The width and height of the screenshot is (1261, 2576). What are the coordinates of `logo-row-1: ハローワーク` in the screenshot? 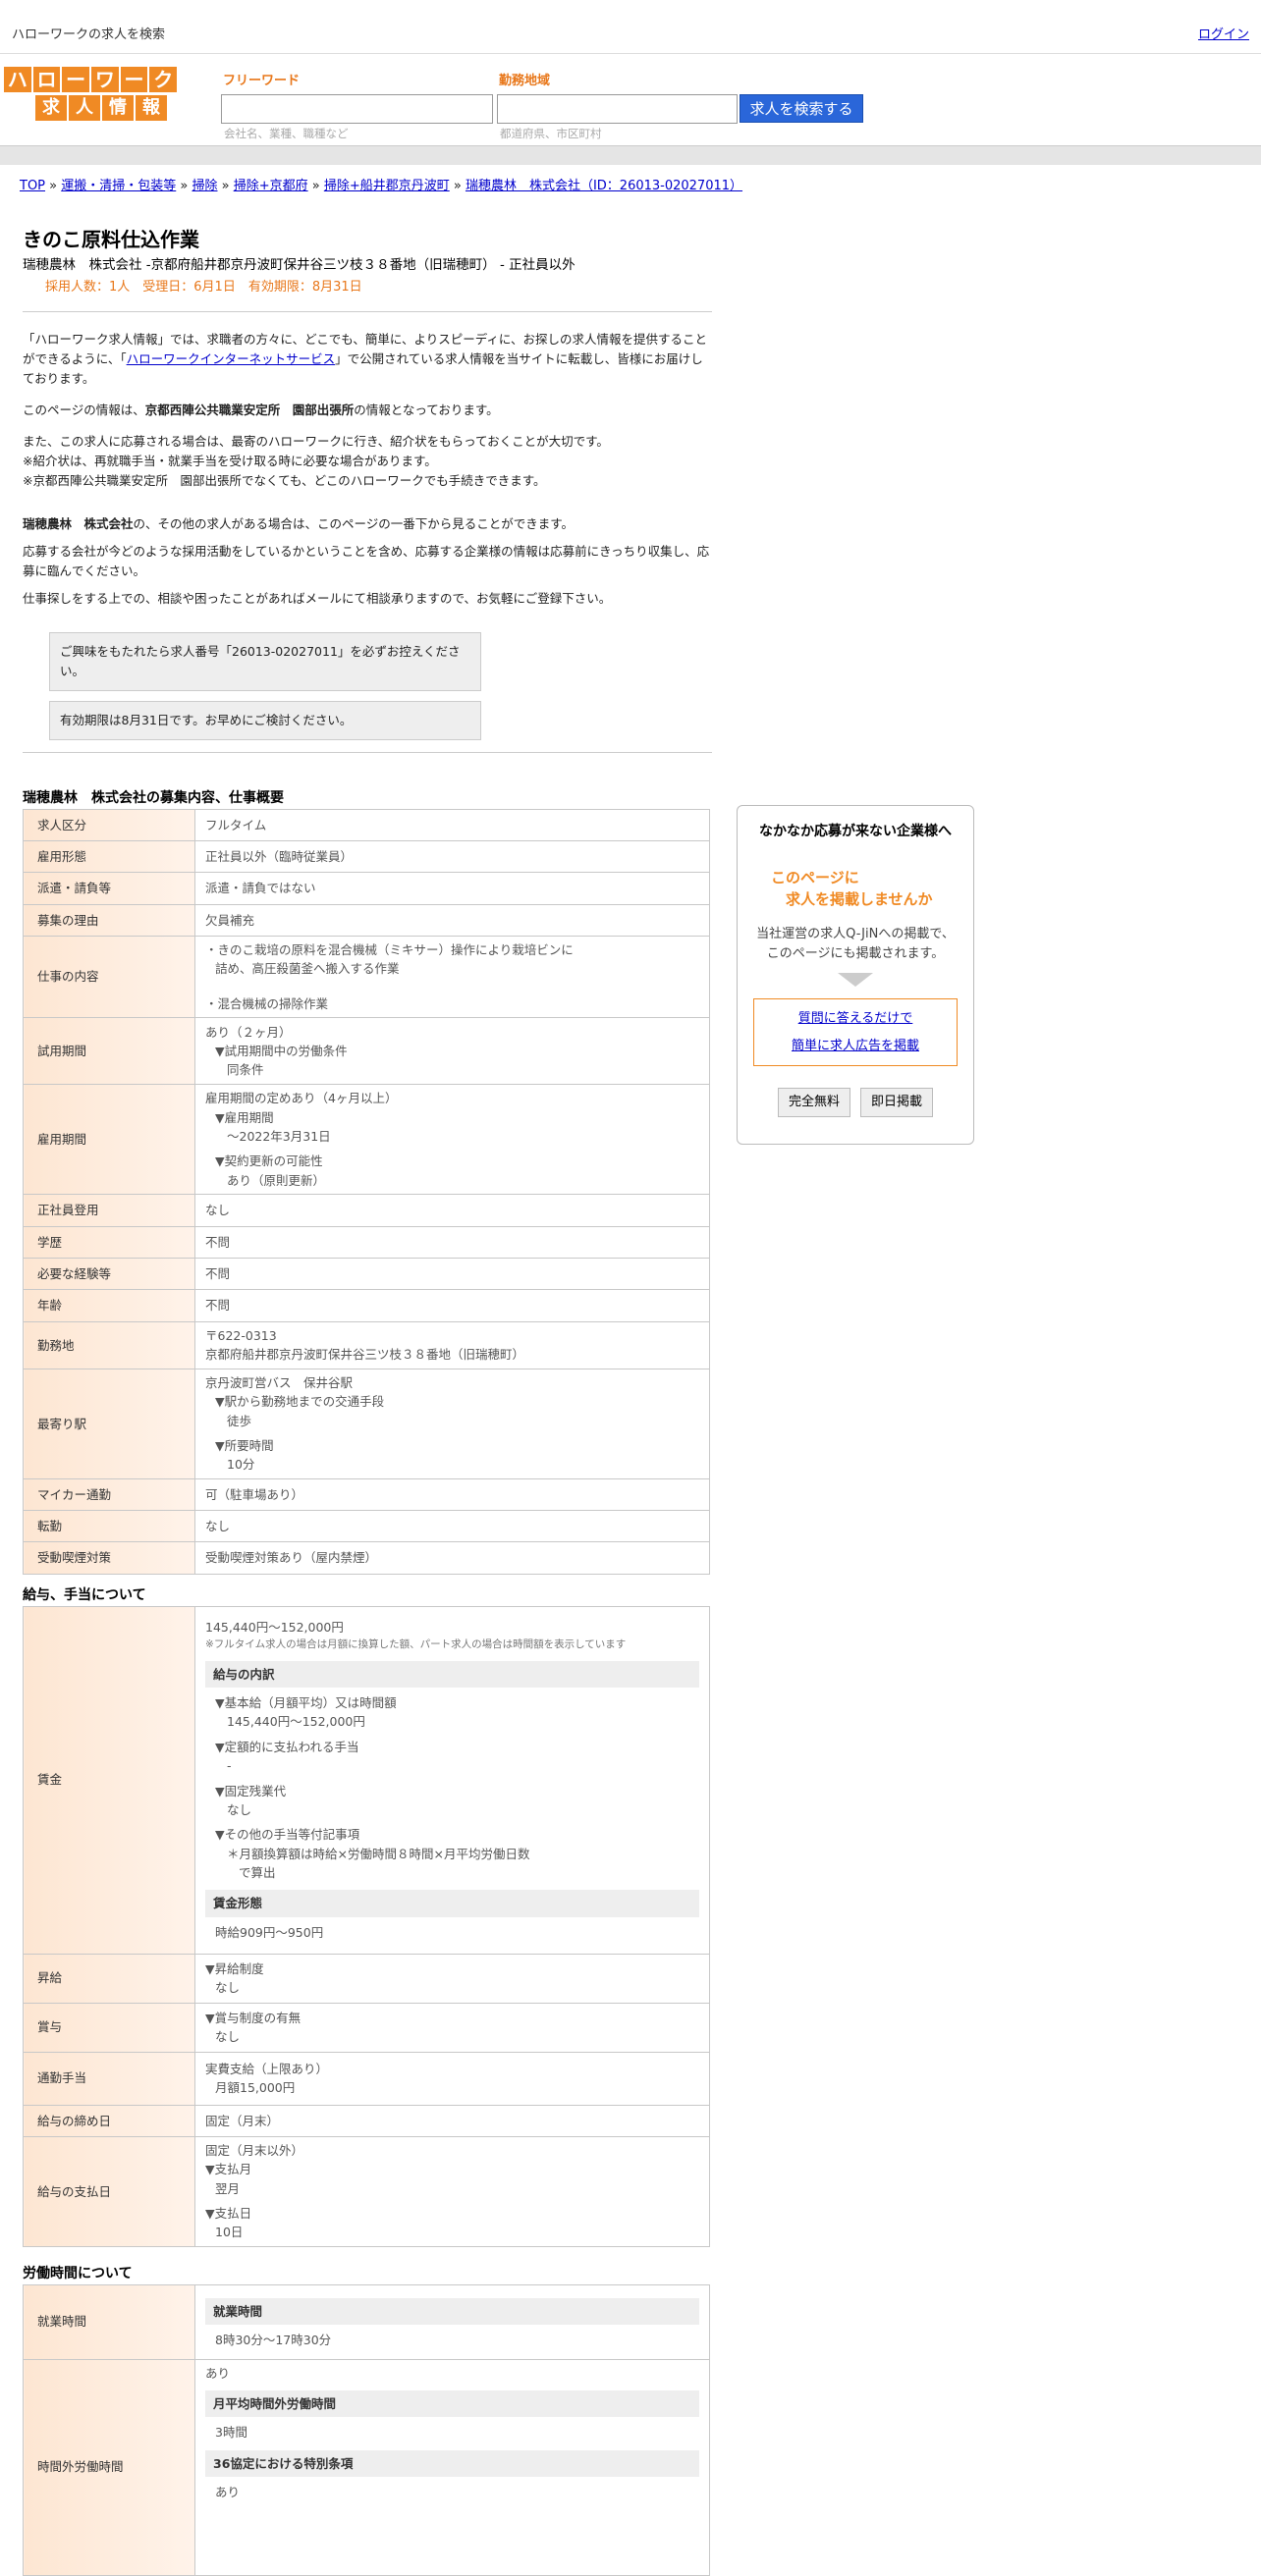 It's located at (91, 79).